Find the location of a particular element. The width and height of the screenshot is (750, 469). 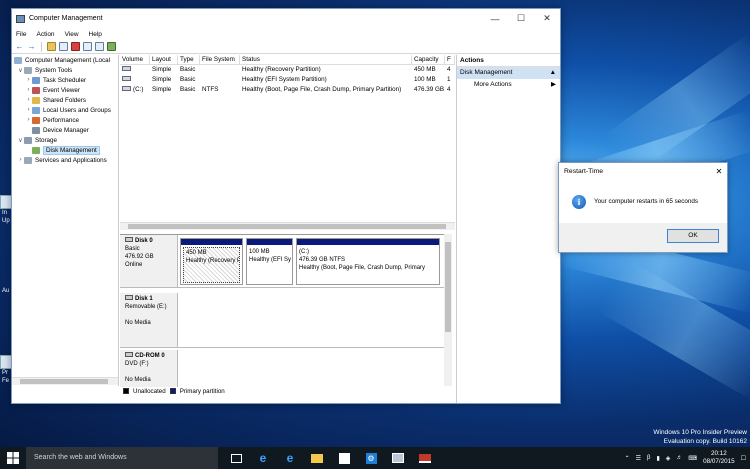

actions-section-disk-management: Disk Management ▲ is located at coordinates (508, 73).